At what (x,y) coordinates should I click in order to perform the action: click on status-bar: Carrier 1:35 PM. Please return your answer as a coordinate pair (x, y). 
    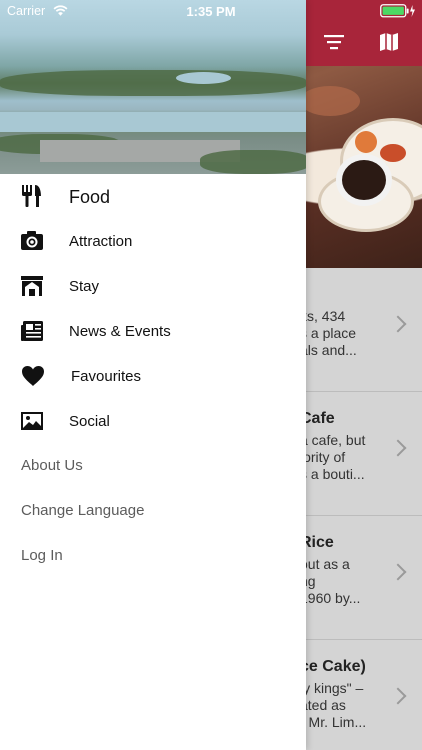
    Looking at the image, I should click on (211, 11).